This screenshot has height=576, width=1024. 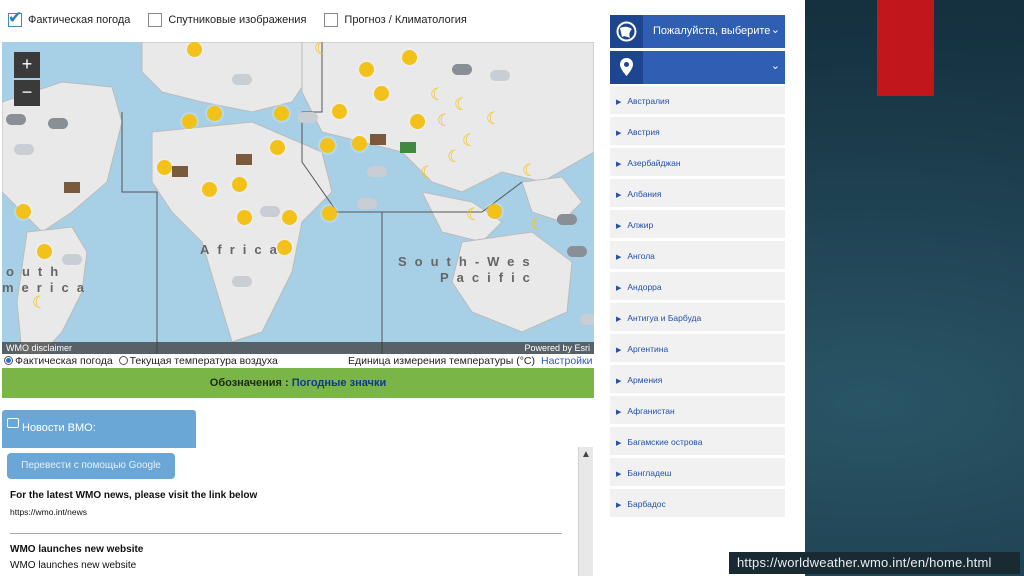 I want to click on country-select: Пожалуйста, выберите ⌄, so click(x=697, y=31).